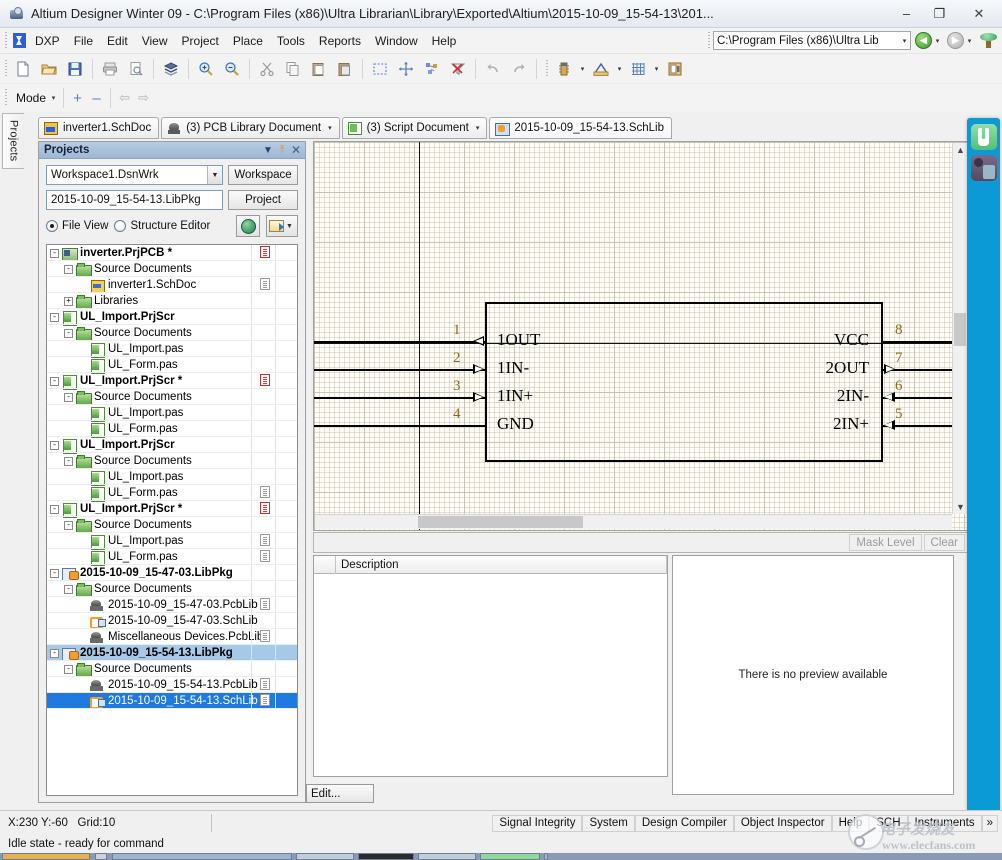 This screenshot has width=1002, height=860. Describe the element at coordinates (325, 564) in the screenshot. I see `list-column-blank` at that location.